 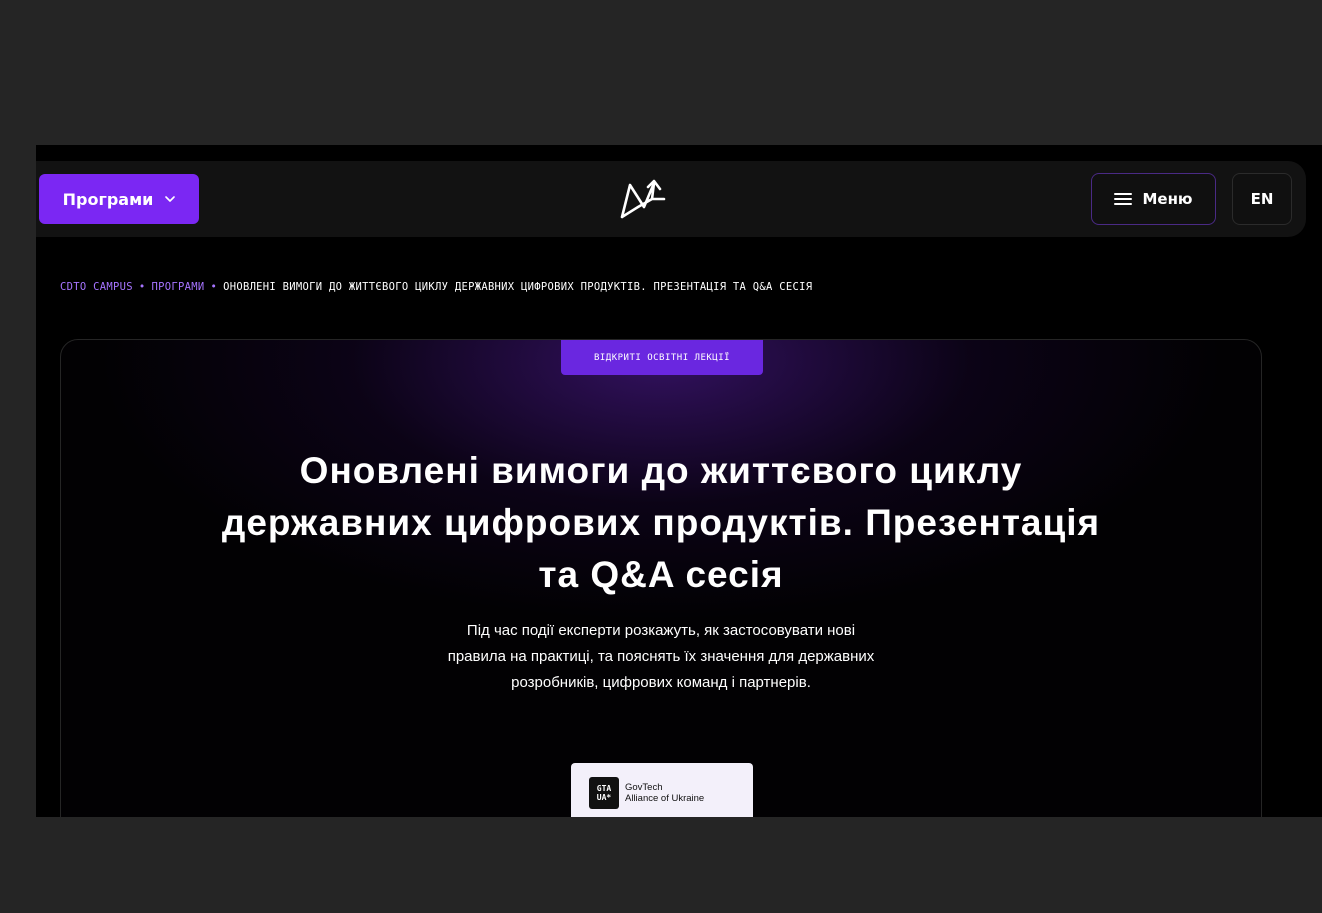 I want to click on menu-label: Меню, so click(x=1167, y=199).